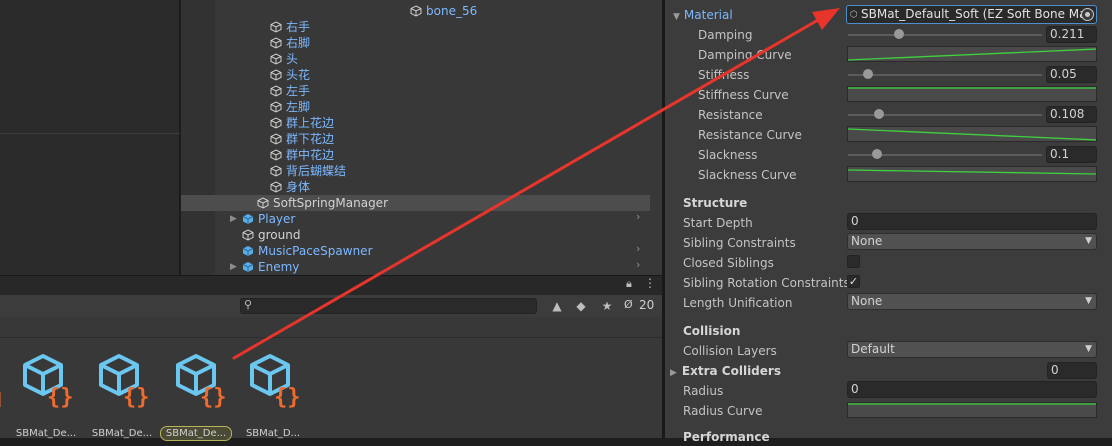 The height and width of the screenshot is (446, 1112). Describe the element at coordinates (279, 267) in the screenshot. I see `hierarchy-item-label: Enemy` at that location.